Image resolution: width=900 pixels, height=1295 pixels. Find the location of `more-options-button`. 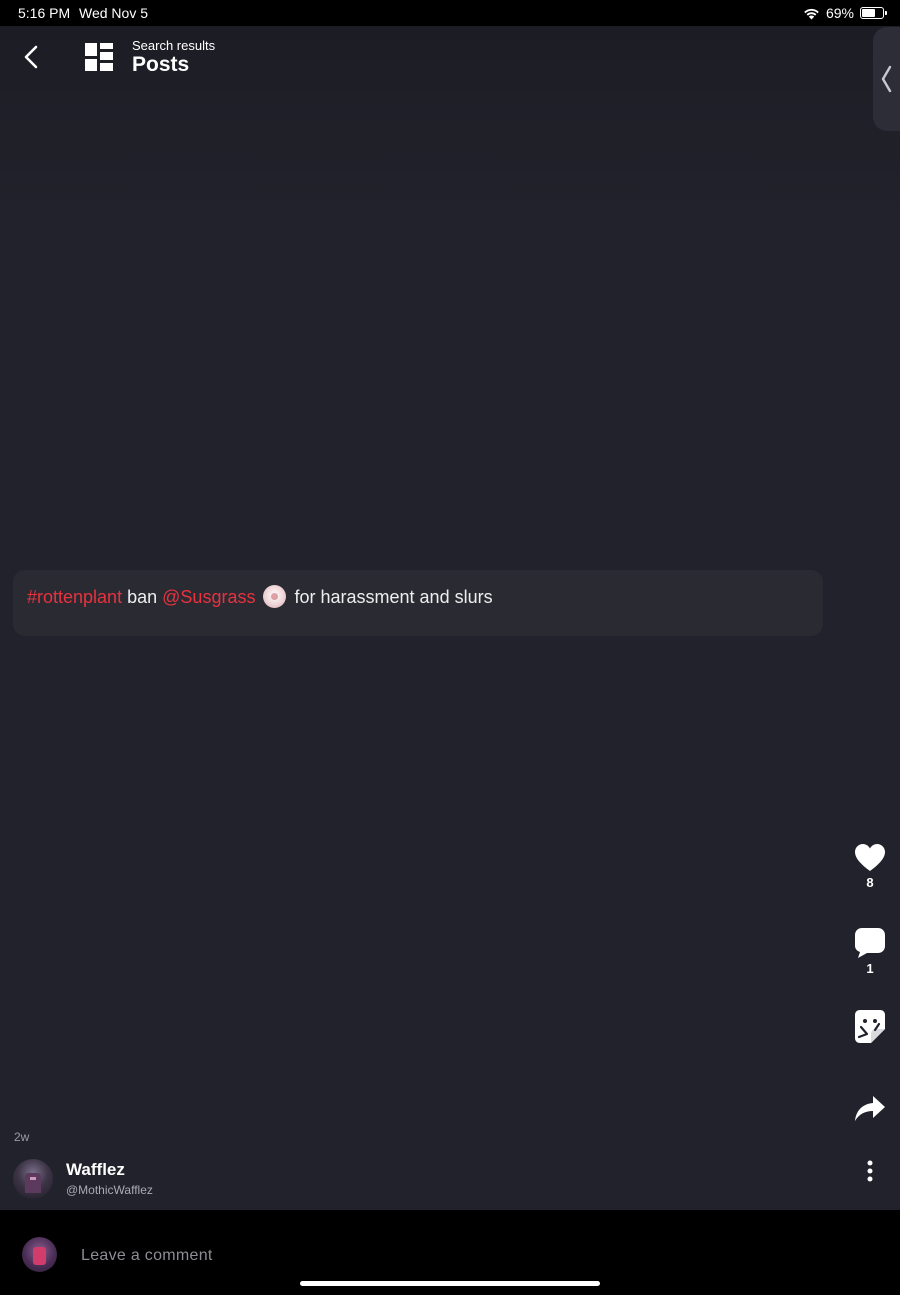

more-options-button is located at coordinates (870, 1172).